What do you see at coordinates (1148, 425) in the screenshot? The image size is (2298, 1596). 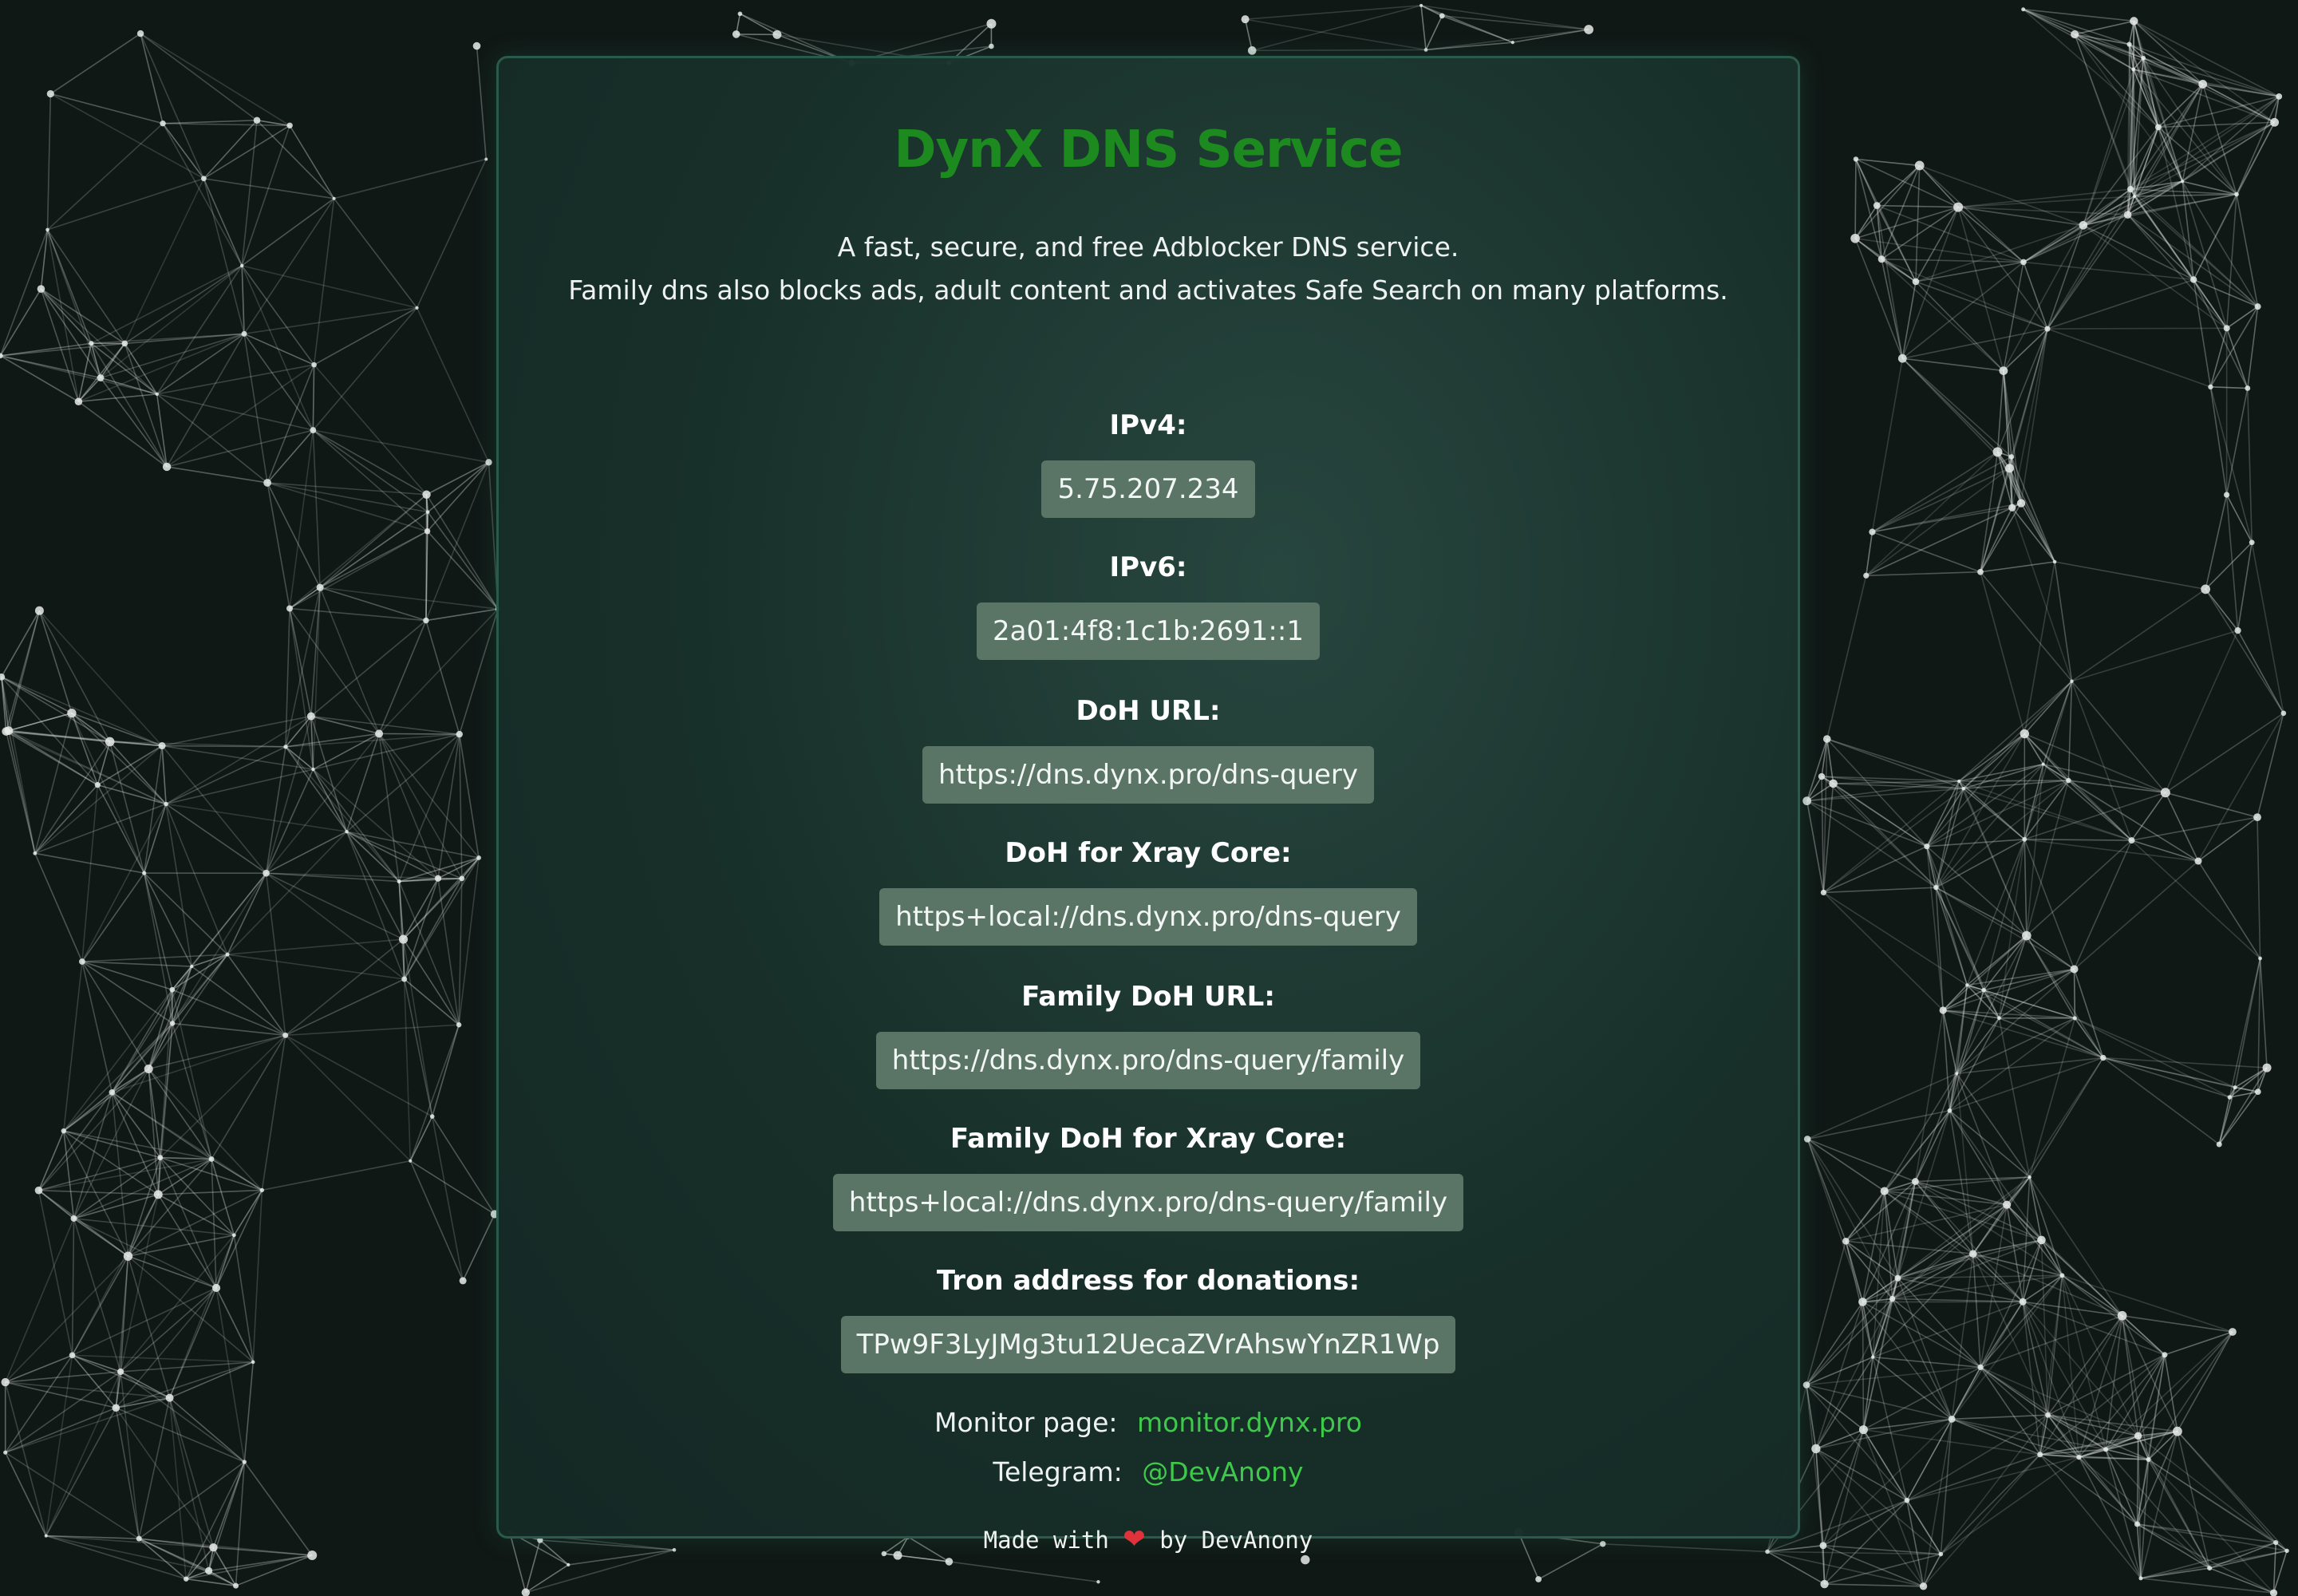 I see `ipv4-label: IPv4:` at bounding box center [1148, 425].